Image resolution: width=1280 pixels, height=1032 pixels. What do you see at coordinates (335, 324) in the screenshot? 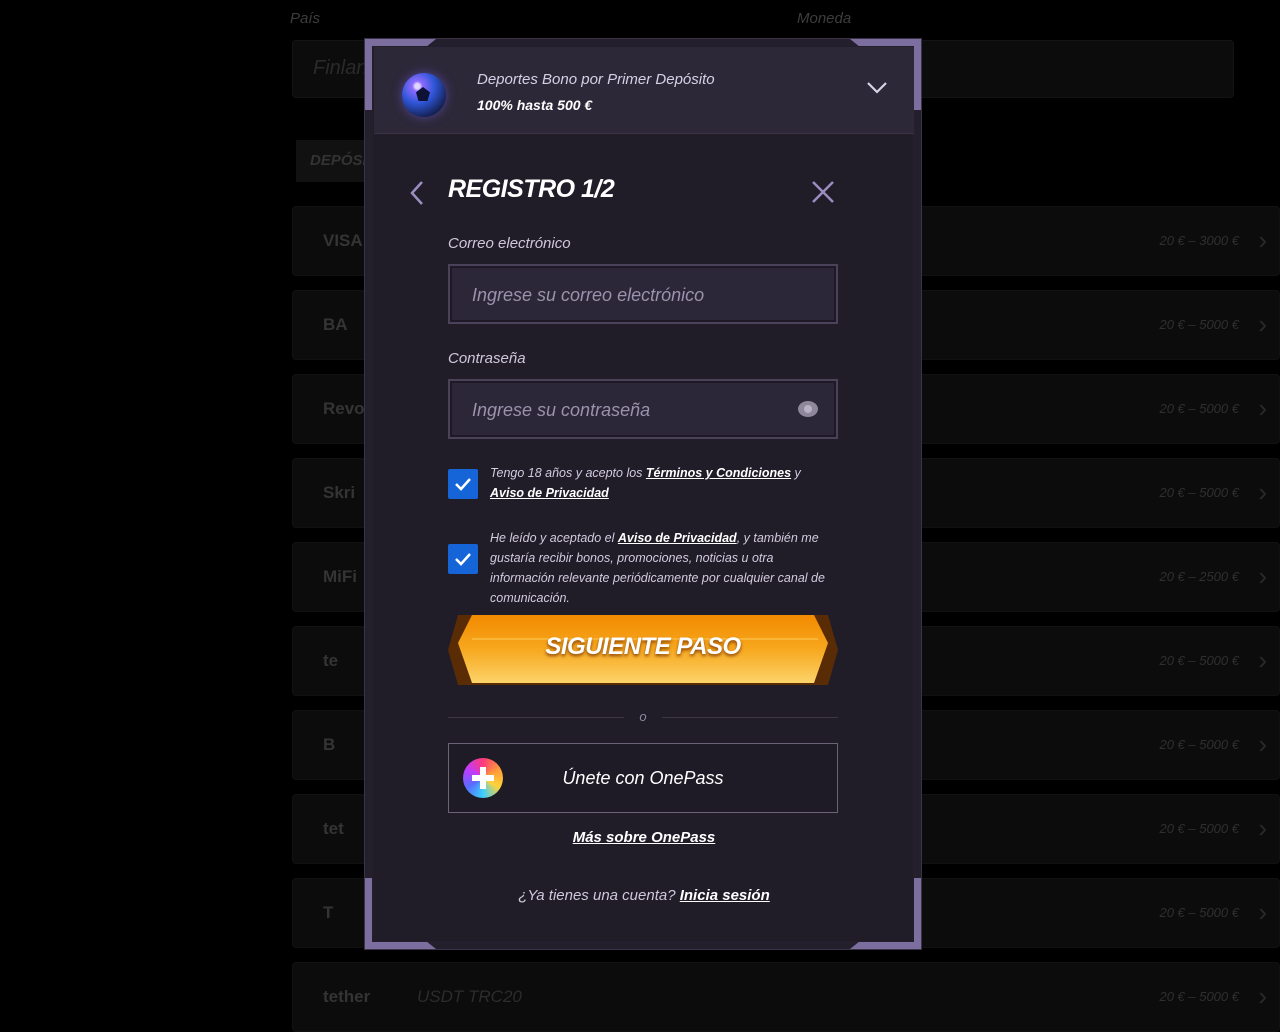
I see `payment-logo: BA` at bounding box center [335, 324].